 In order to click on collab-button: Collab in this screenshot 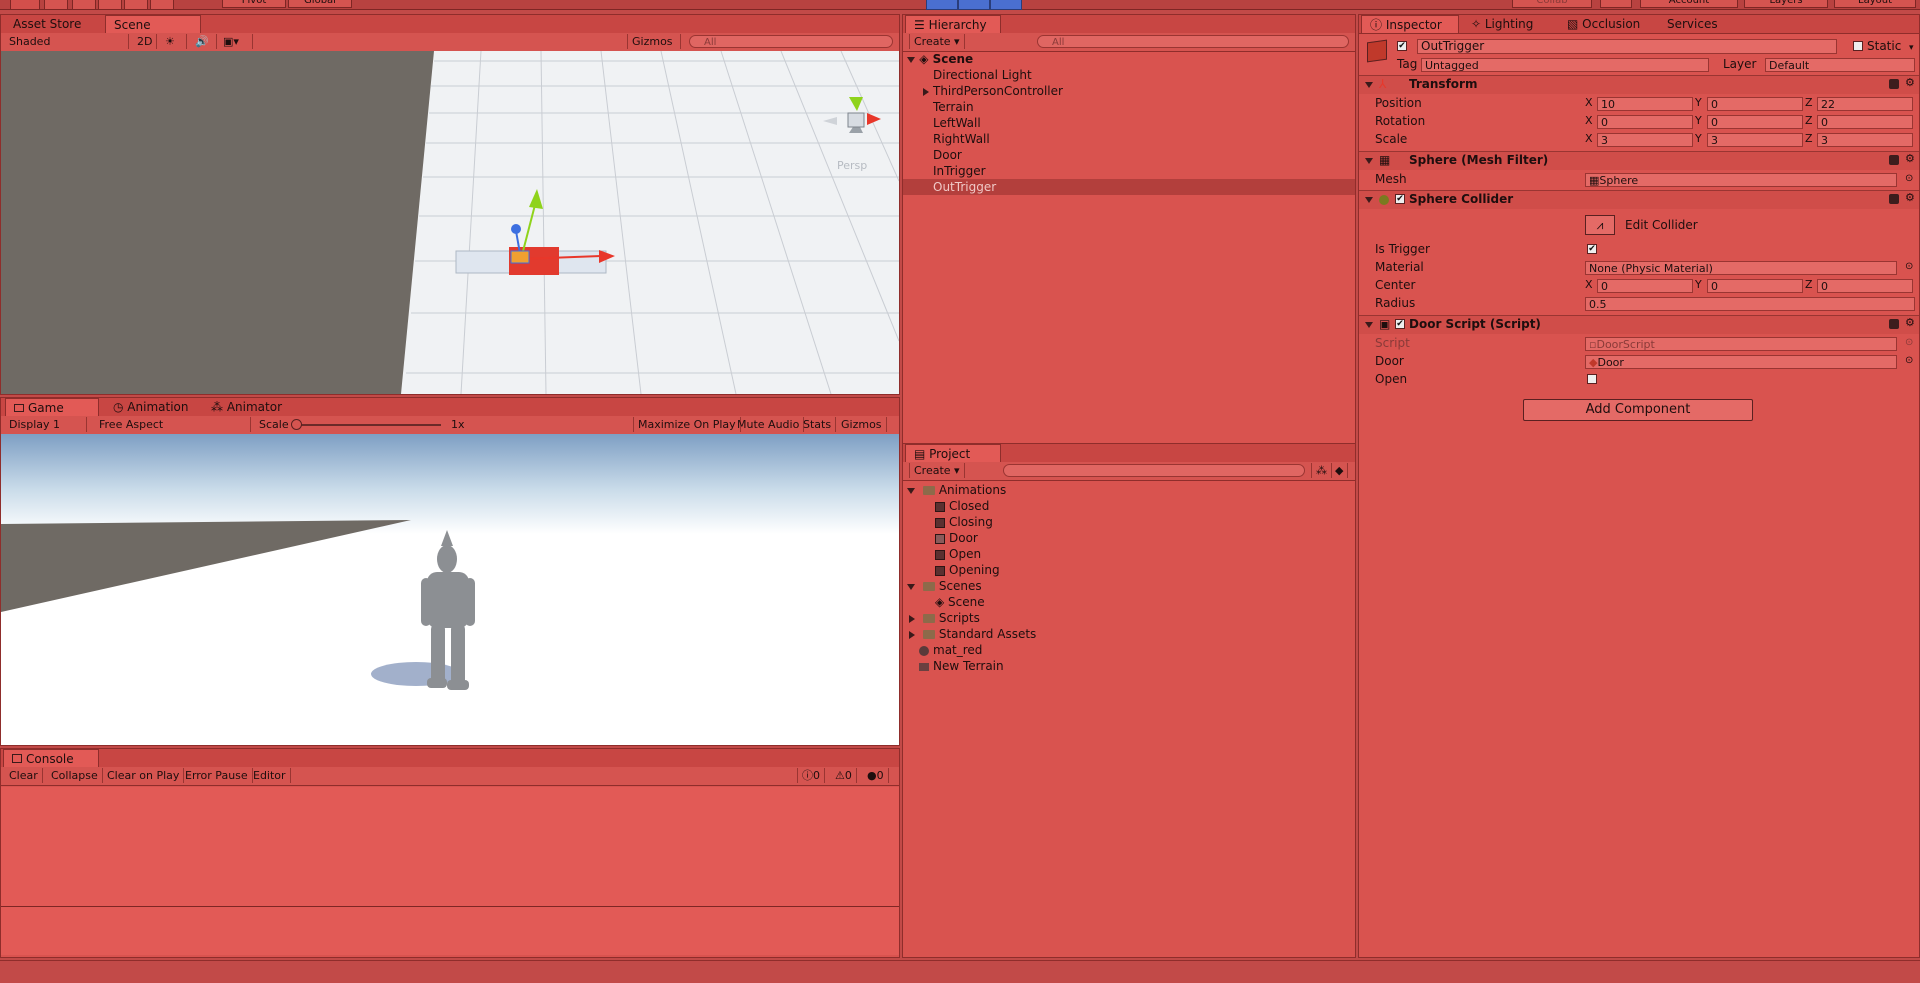, I will do `click(1552, 4)`.